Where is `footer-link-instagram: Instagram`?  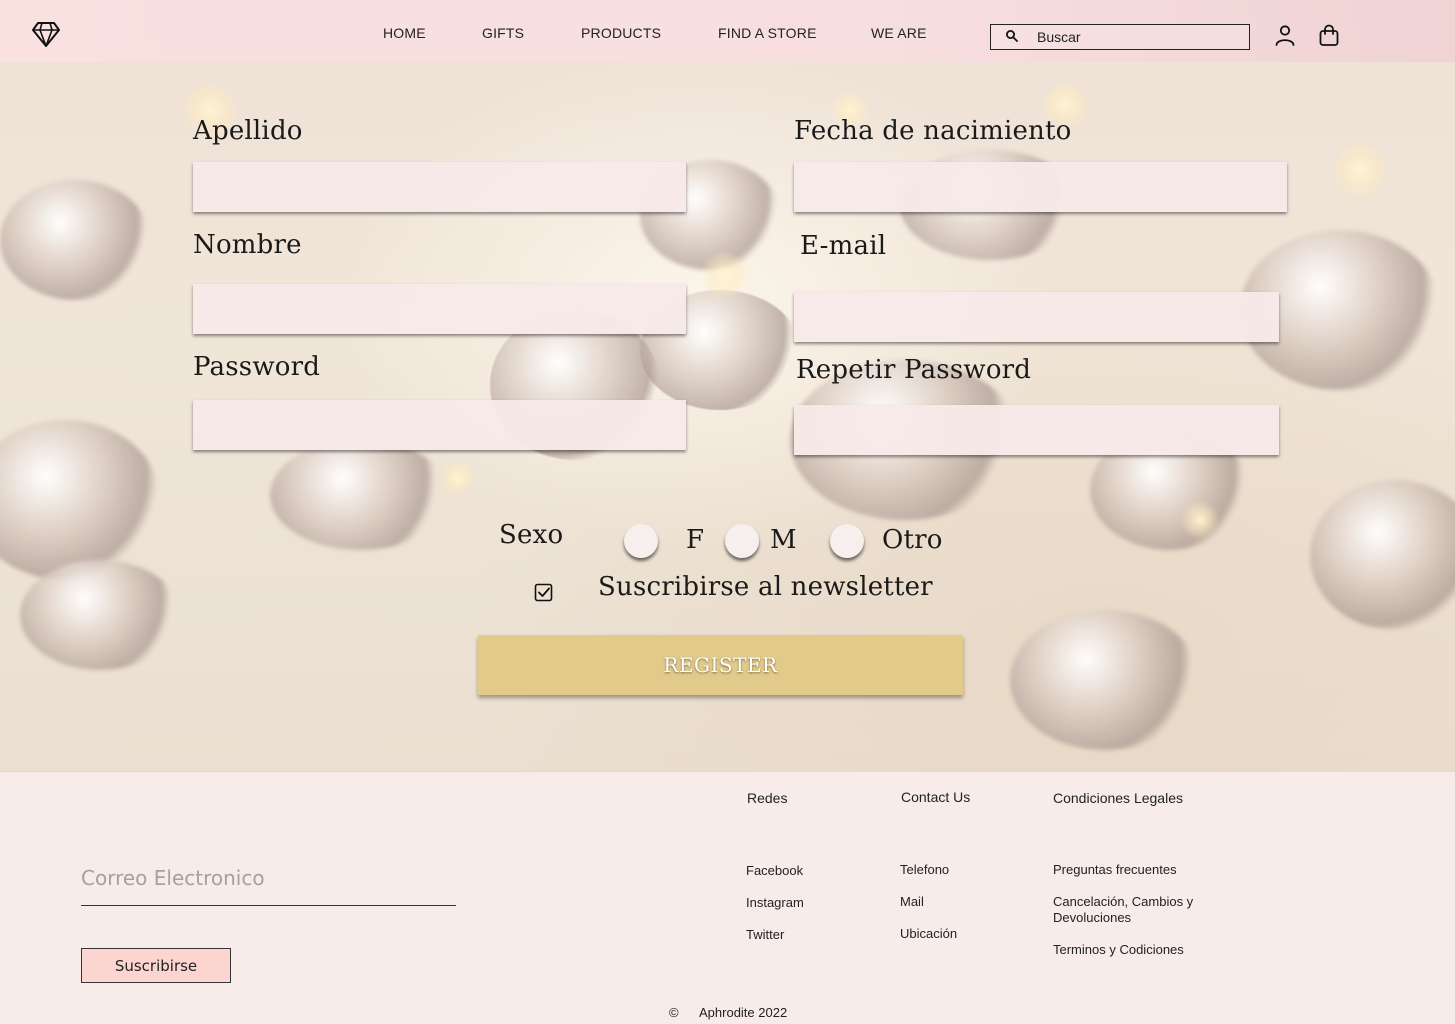 footer-link-instagram: Instagram is located at coordinates (775, 903).